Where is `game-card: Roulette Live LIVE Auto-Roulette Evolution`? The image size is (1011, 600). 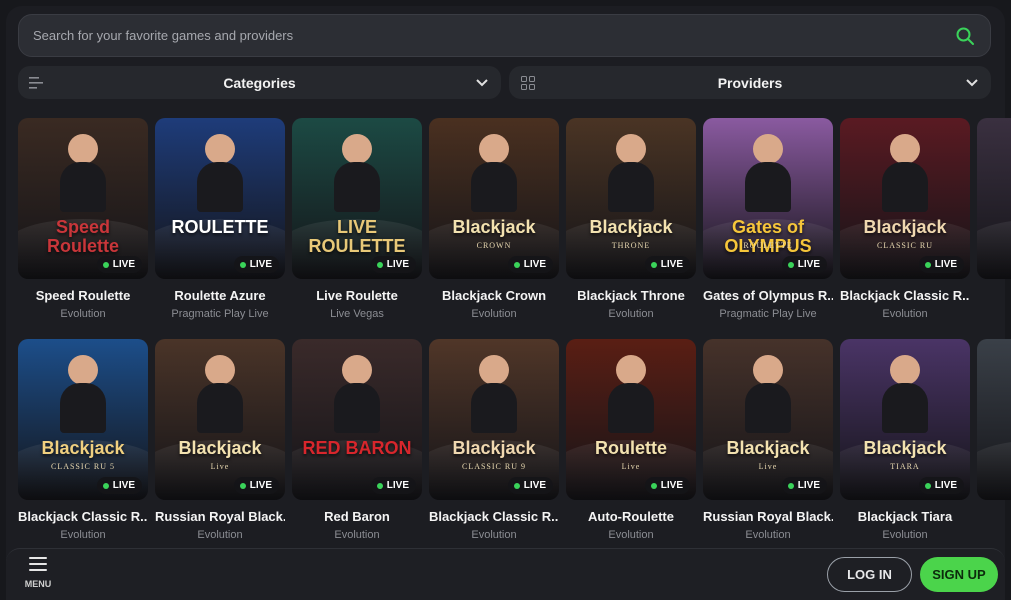
game-card: Roulette Live LIVE Auto-Roulette Evolution is located at coordinates (631, 440).